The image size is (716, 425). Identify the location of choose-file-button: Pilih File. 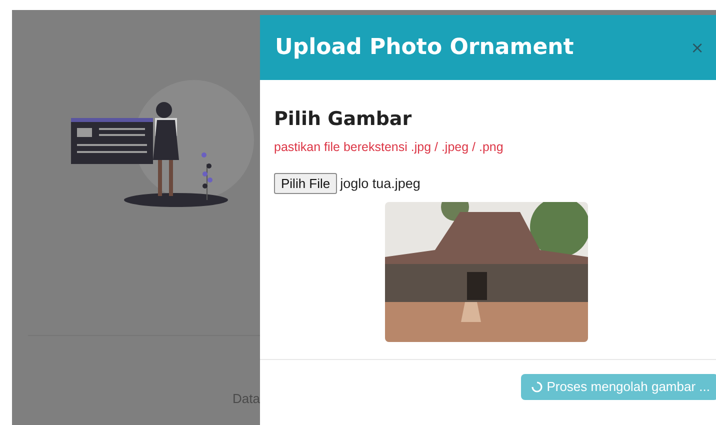
(306, 183).